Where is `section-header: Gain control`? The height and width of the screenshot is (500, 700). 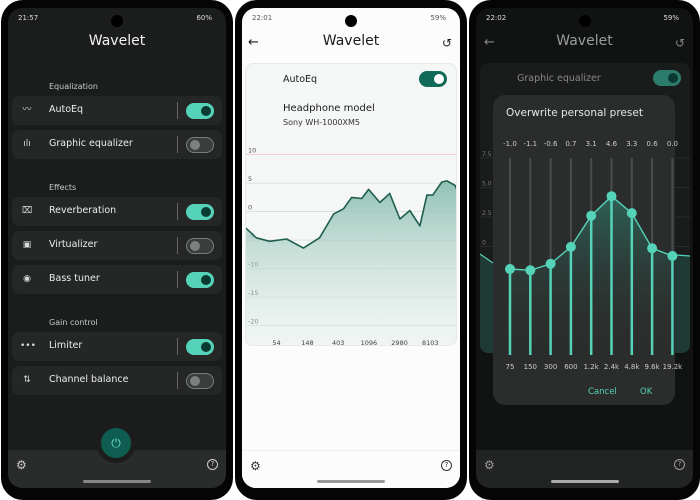
section-header: Gain control is located at coordinates (73, 322).